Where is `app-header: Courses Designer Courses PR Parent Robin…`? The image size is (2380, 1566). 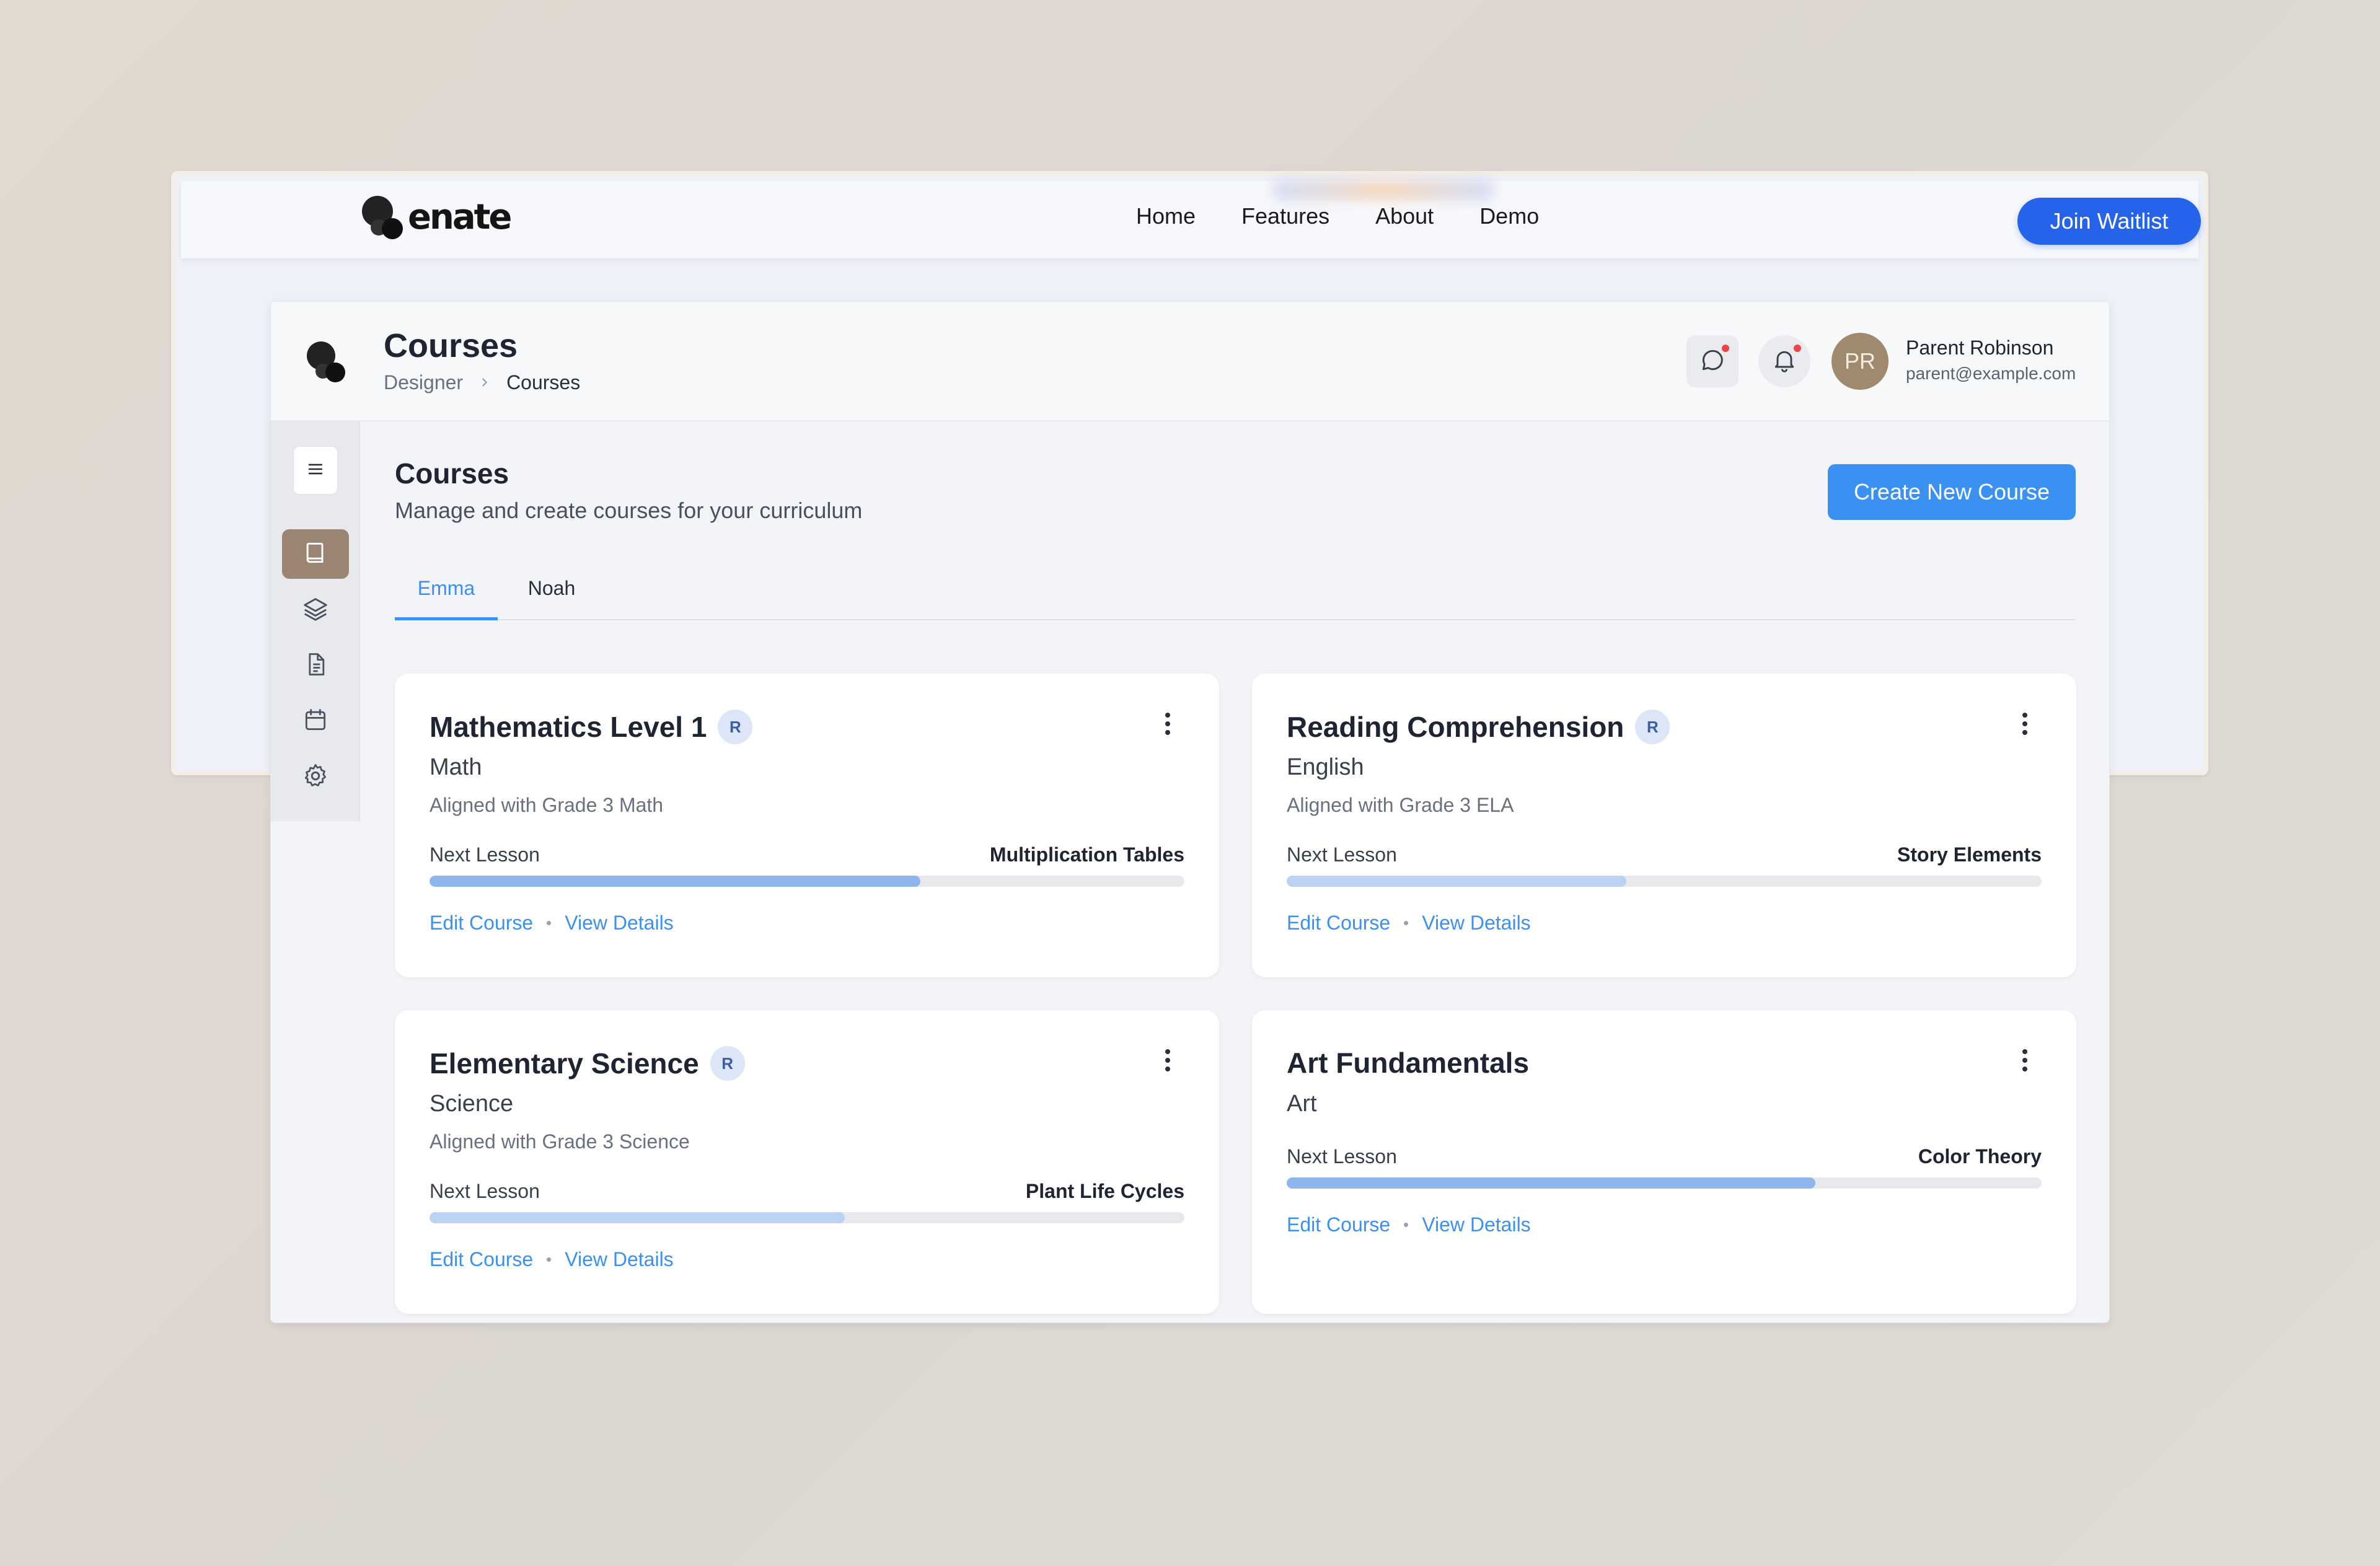
app-header: Courses Designer Courses PR Parent Robin… is located at coordinates (1190, 361).